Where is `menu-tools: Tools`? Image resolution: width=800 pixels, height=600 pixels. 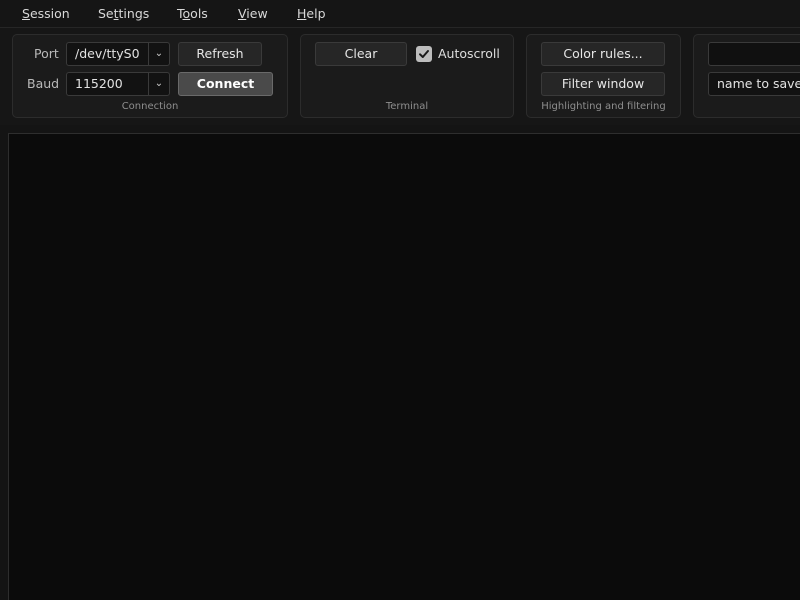
menu-tools: Tools is located at coordinates (192, 13).